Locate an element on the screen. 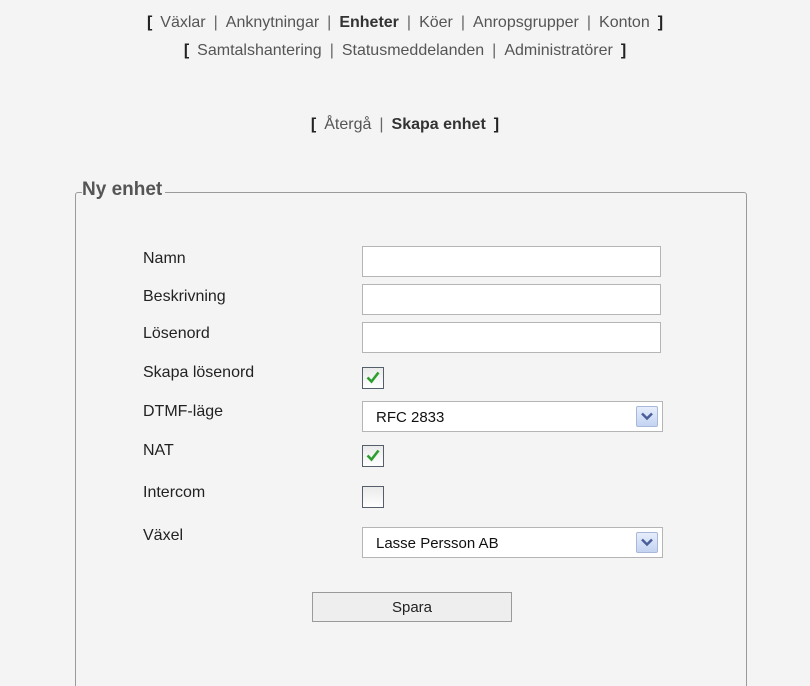 This screenshot has height=686, width=810. name-input is located at coordinates (511, 261).